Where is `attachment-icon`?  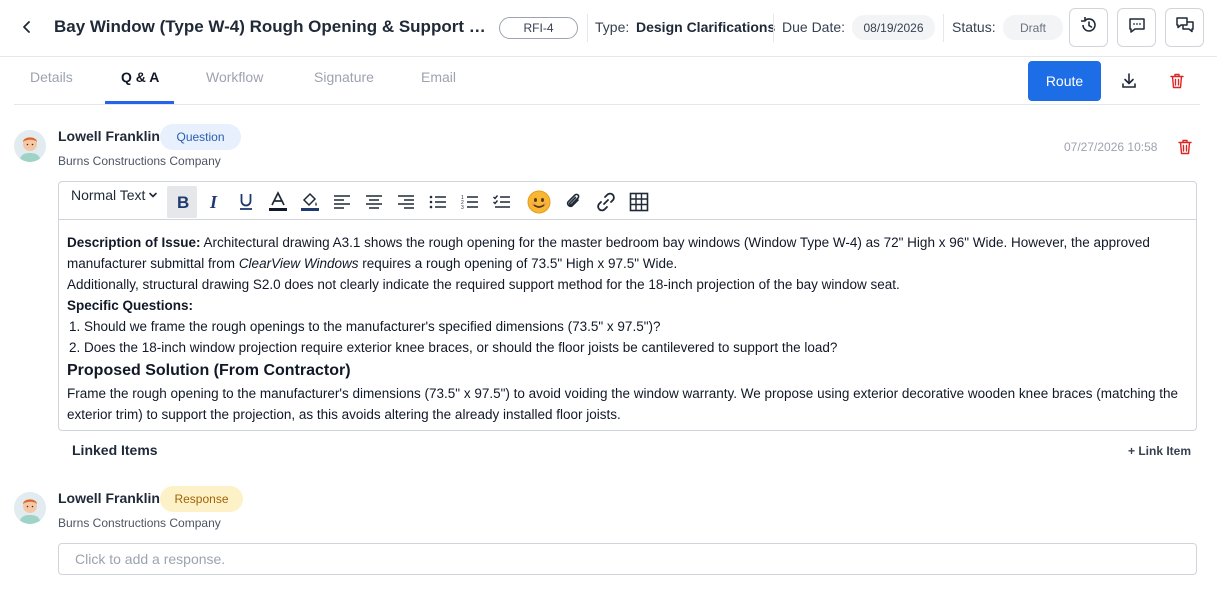 attachment-icon is located at coordinates (574, 202).